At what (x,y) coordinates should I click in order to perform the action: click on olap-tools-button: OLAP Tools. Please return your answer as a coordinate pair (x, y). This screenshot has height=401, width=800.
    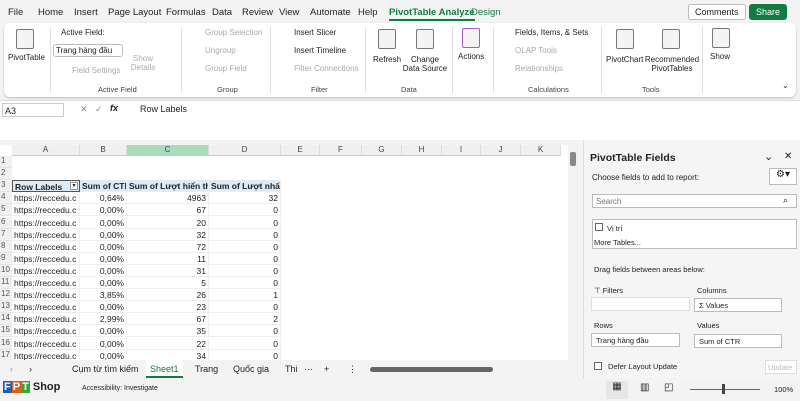
    Looking at the image, I should click on (536, 50).